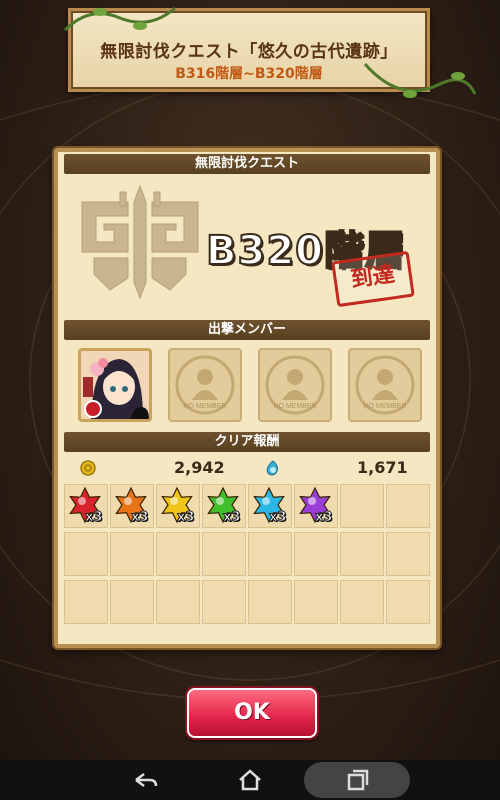  Describe the element at coordinates (272, 468) in the screenshot. I see `exp-orb-icon` at that location.